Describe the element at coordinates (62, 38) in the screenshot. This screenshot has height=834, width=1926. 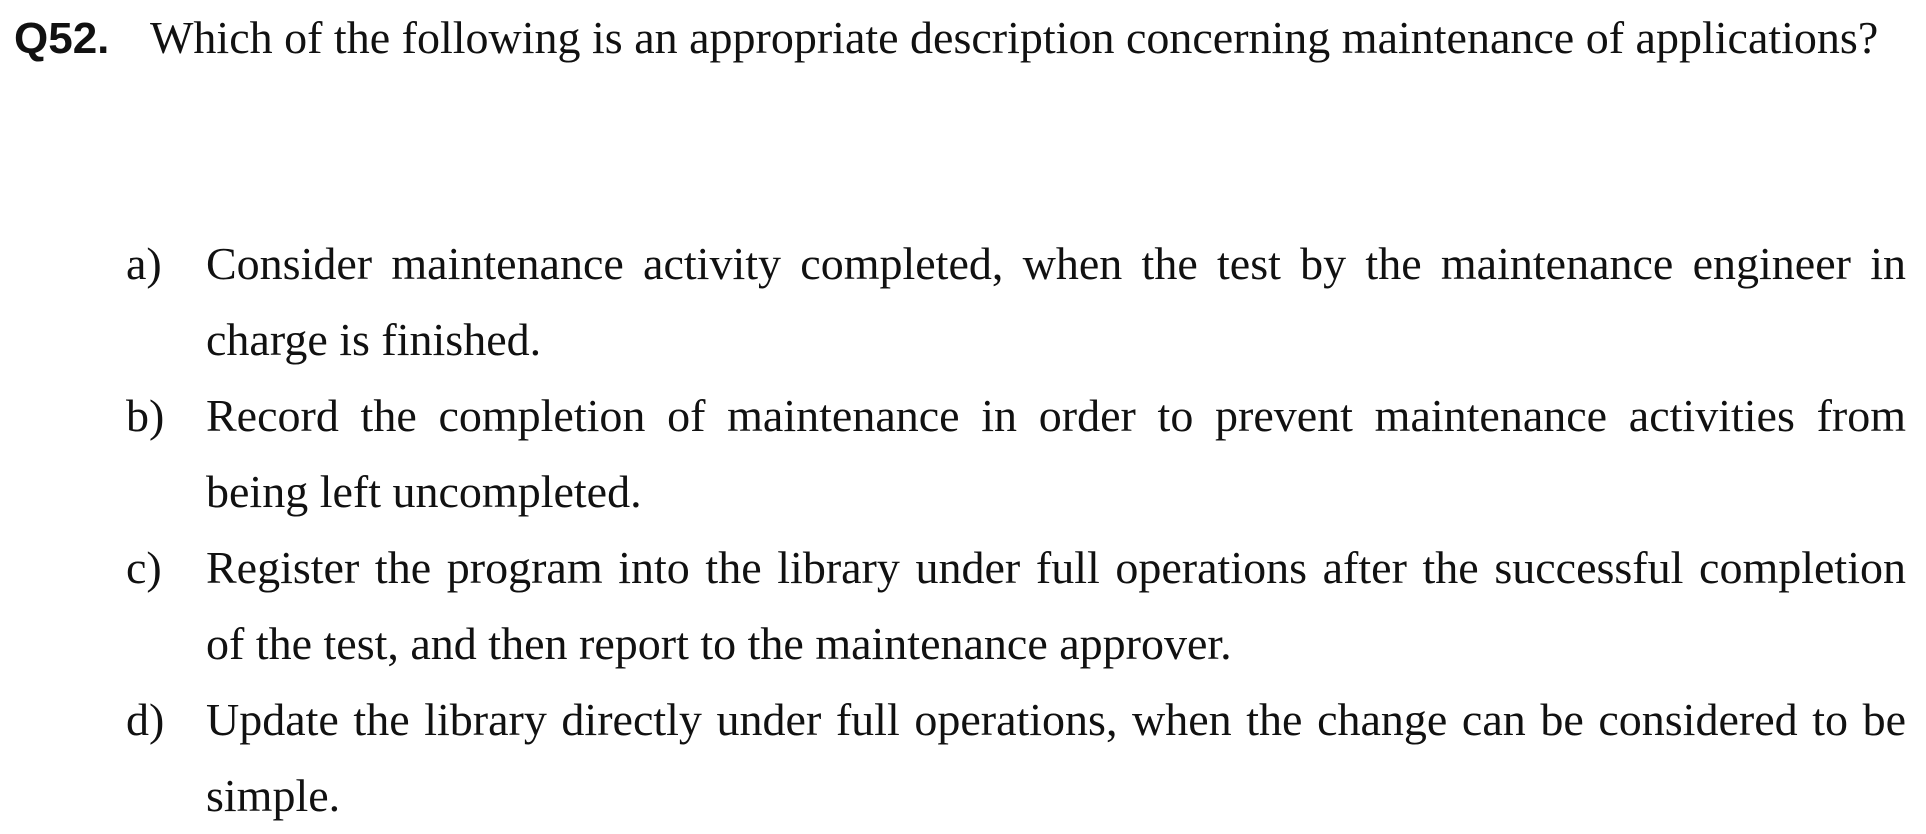
I see `question-number: Q52.` at that location.